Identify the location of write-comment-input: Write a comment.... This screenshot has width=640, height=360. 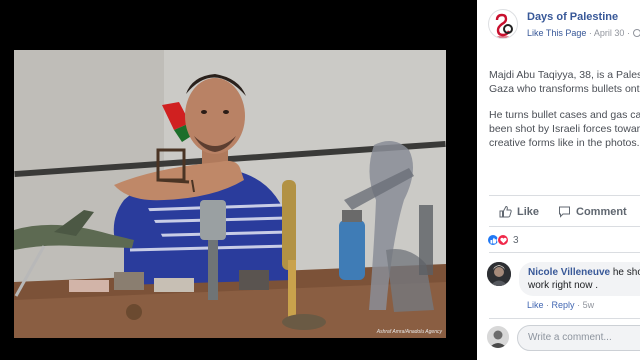
(578, 338).